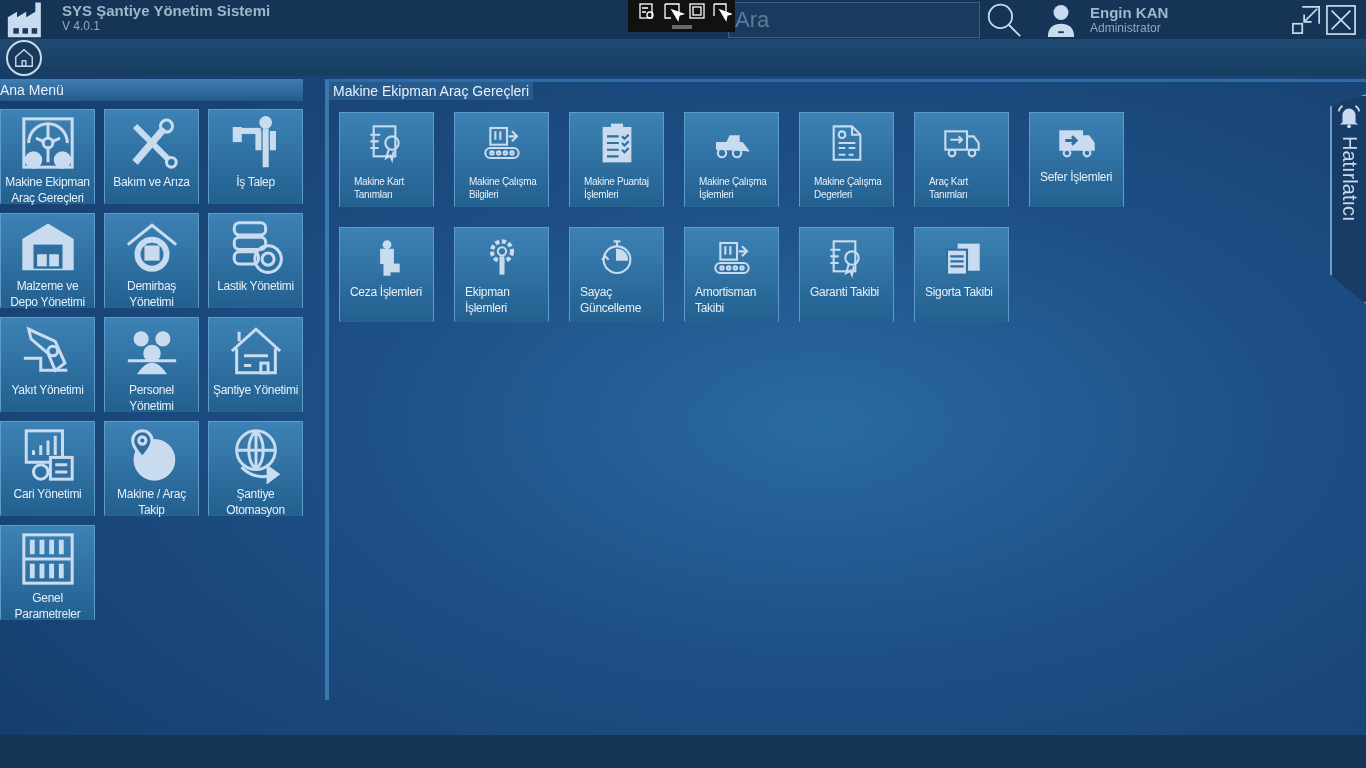 This screenshot has width=1366, height=768. Describe the element at coordinates (82, 26) in the screenshot. I see `version-label: V 4.0.1` at that location.